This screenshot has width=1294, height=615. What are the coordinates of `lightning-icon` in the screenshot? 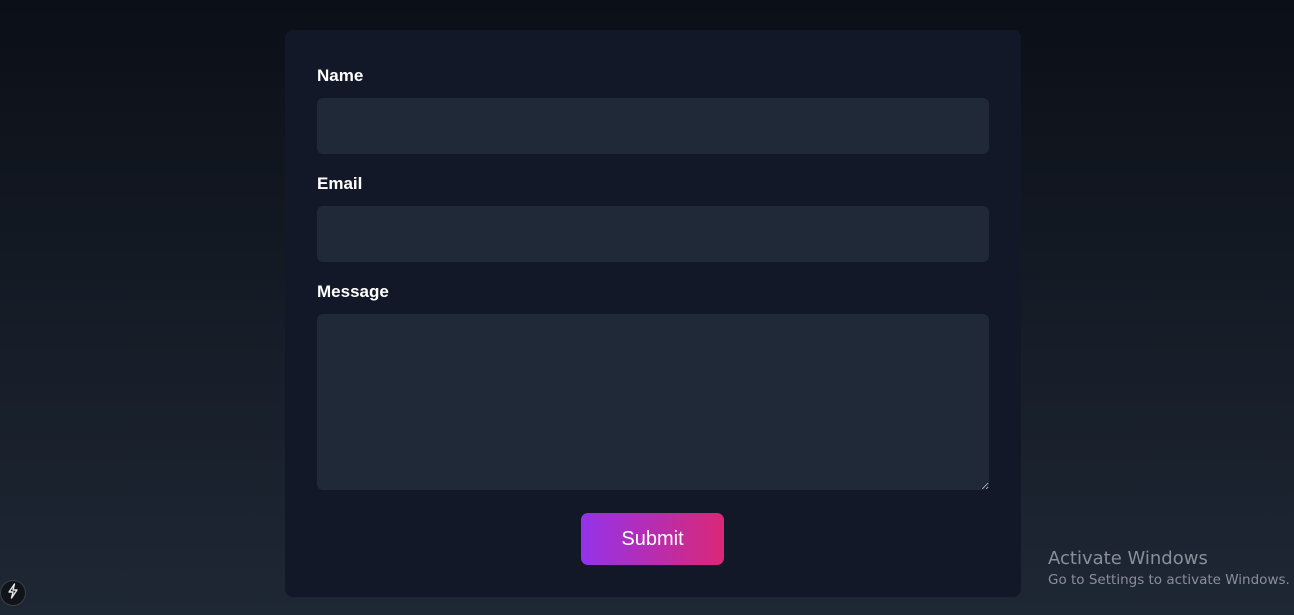 It's located at (13, 593).